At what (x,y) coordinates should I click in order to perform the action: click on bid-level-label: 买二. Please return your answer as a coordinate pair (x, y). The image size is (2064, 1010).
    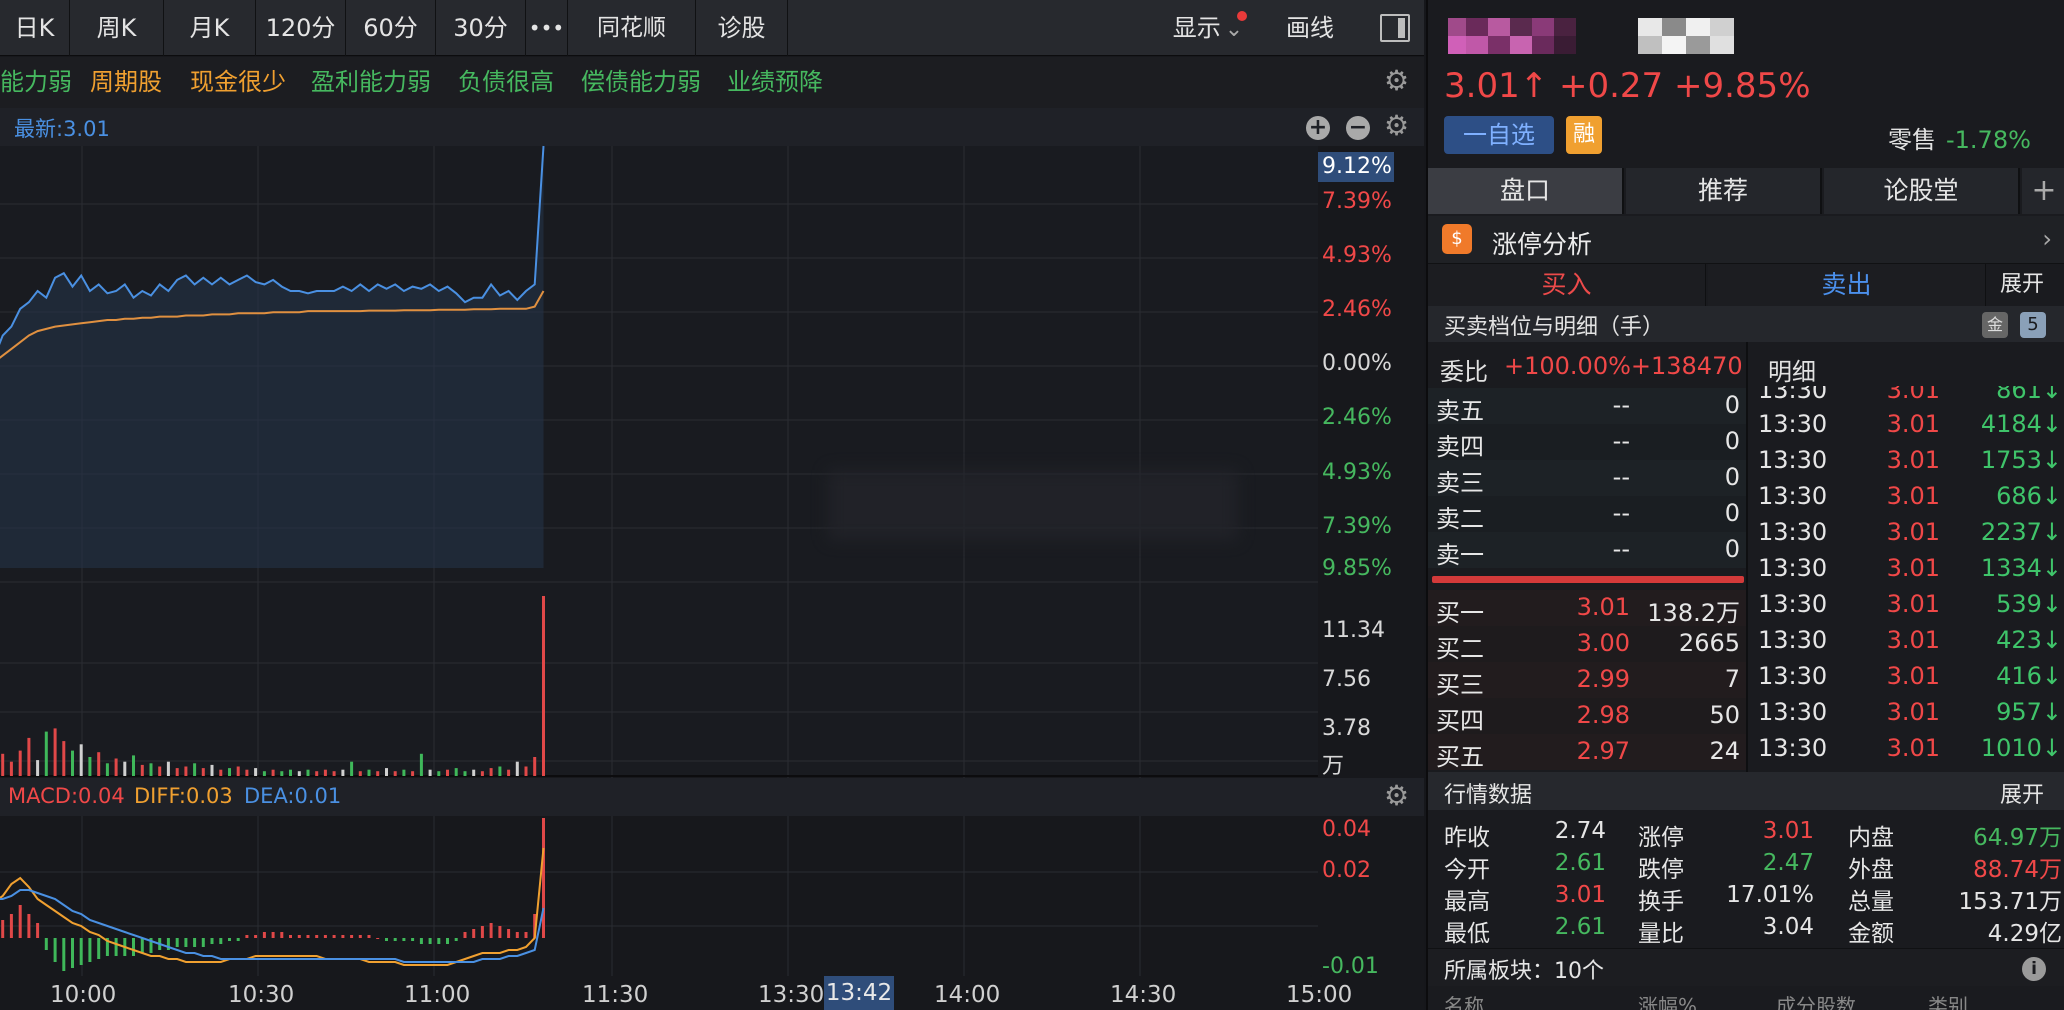
    Looking at the image, I should click on (1460, 649).